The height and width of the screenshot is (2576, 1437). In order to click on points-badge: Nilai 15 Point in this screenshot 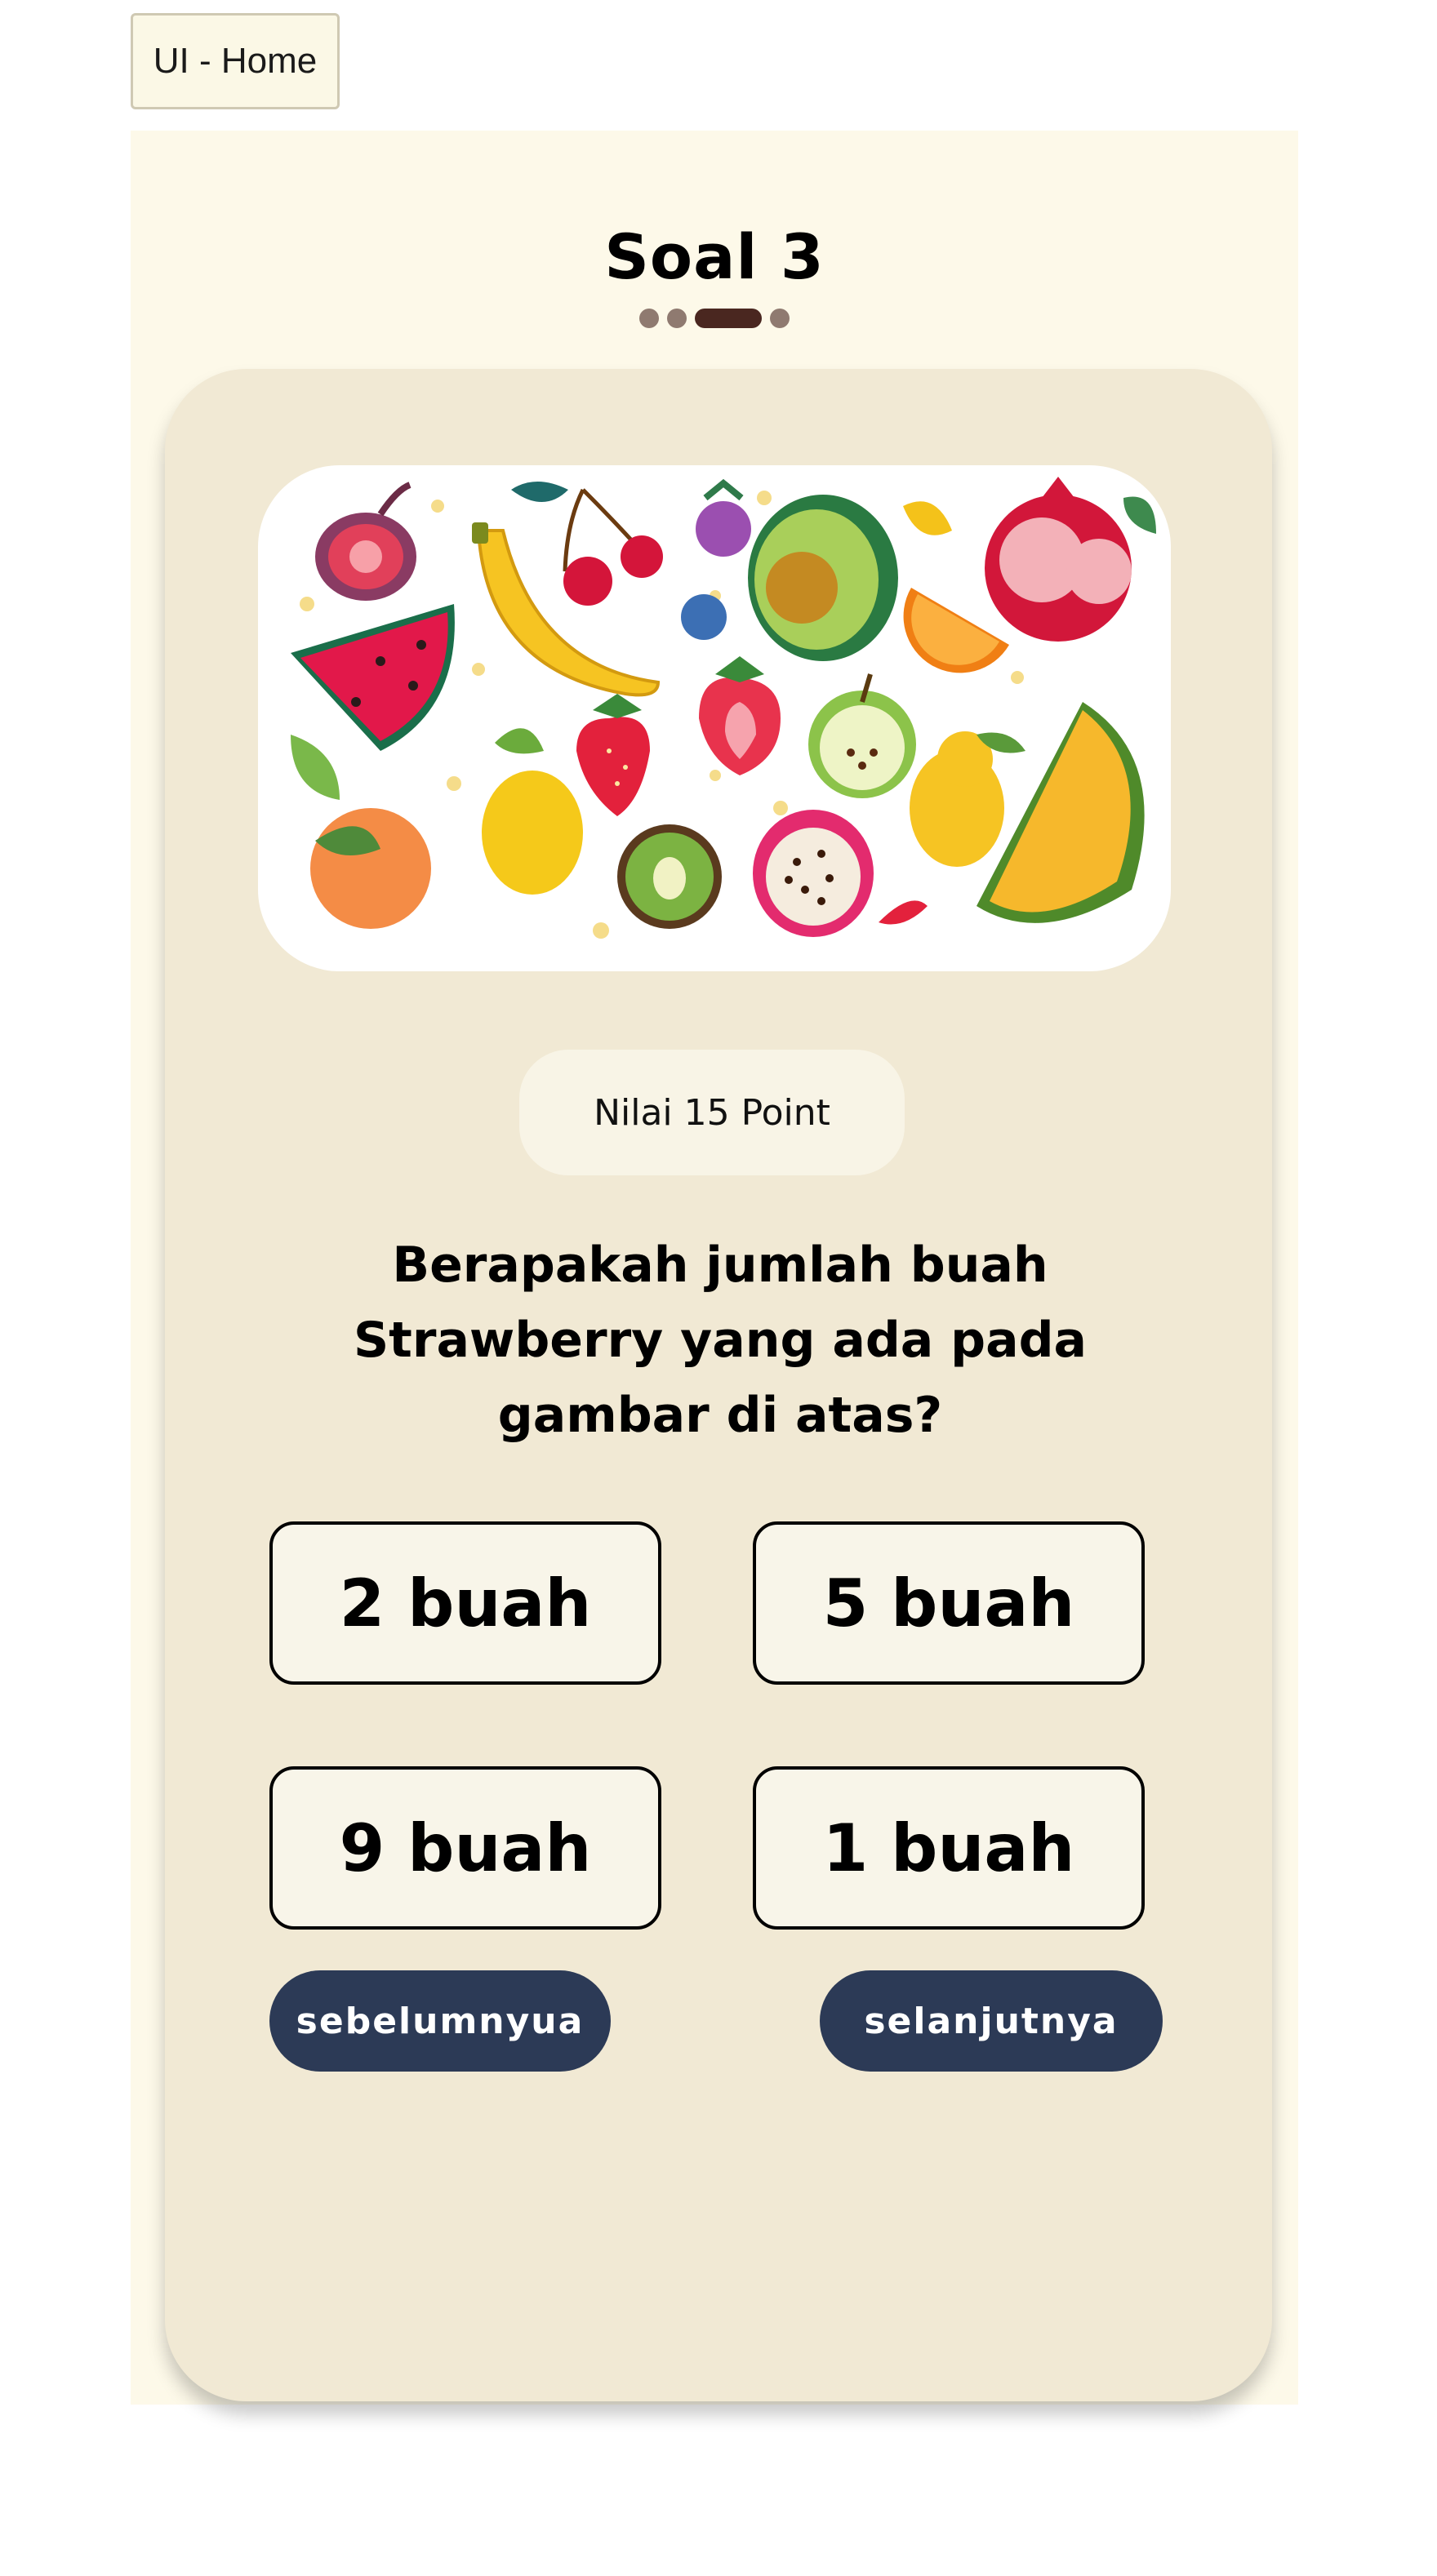, I will do `click(712, 1112)`.